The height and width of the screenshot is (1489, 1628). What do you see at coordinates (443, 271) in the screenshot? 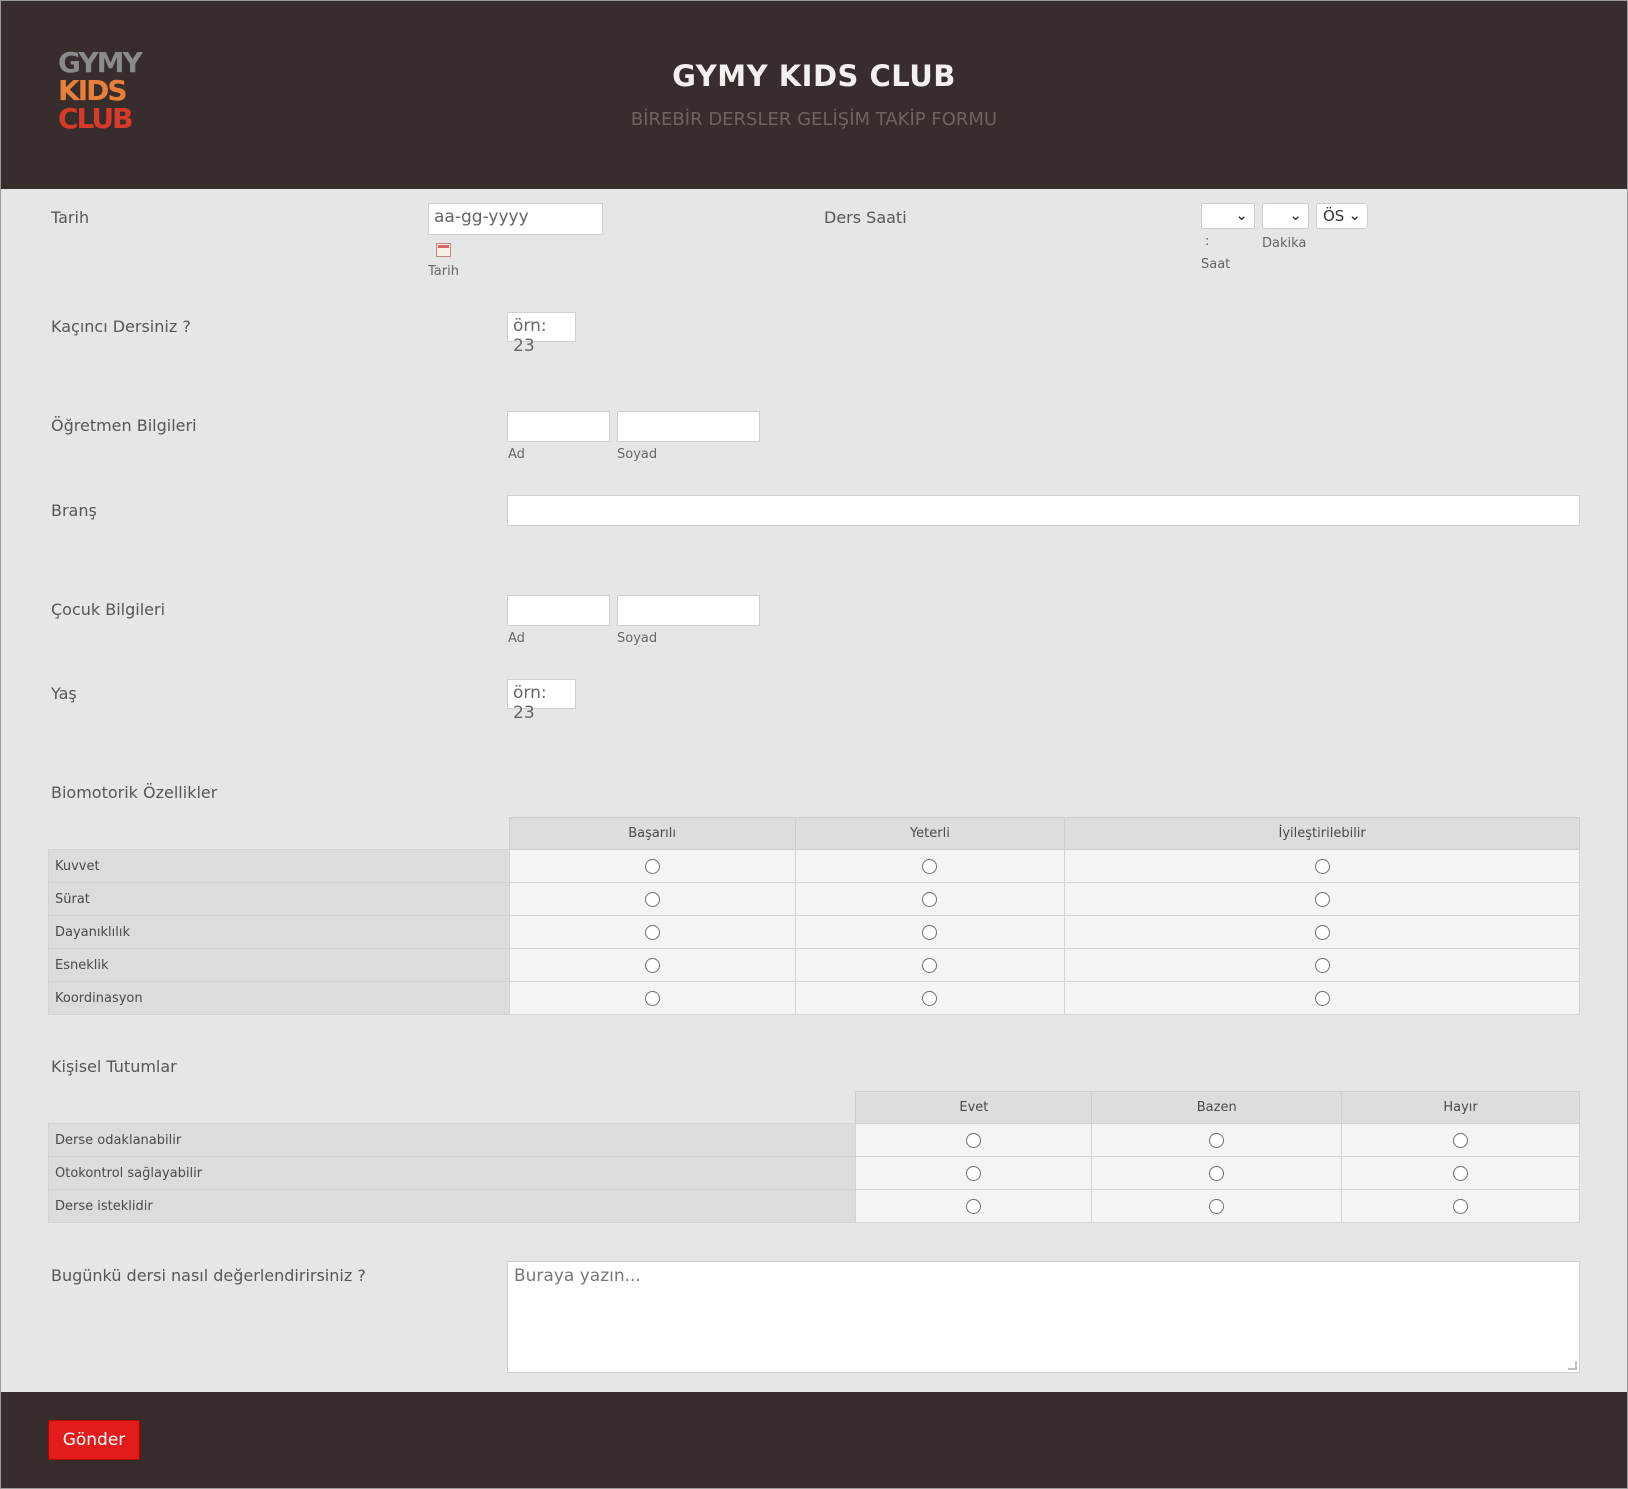
I see `date-sublabel: Tarih` at bounding box center [443, 271].